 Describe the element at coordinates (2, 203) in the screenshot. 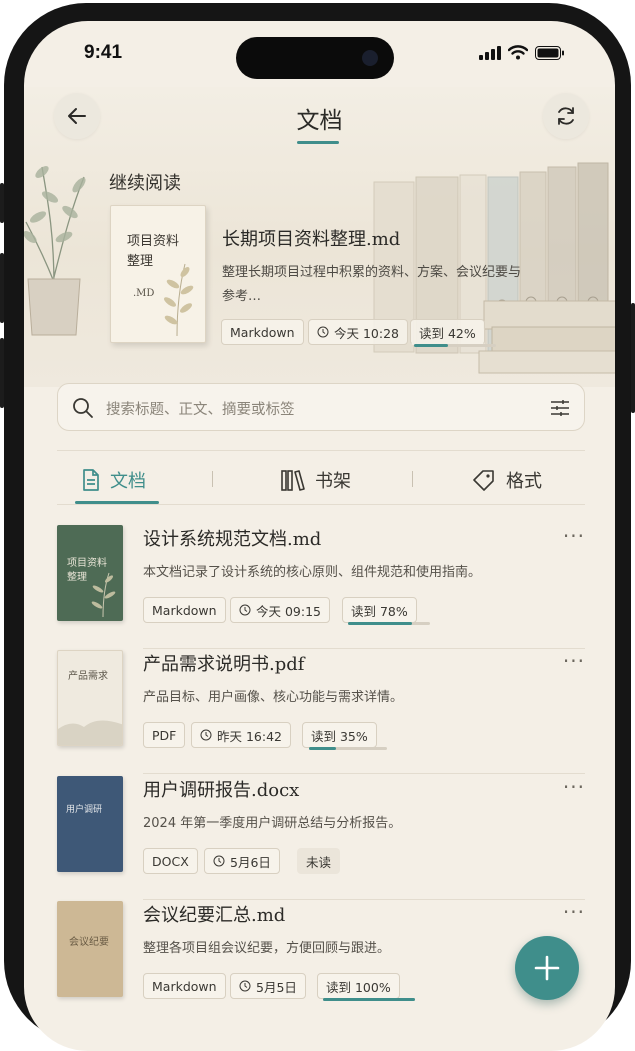

I see `mute-switch` at that location.